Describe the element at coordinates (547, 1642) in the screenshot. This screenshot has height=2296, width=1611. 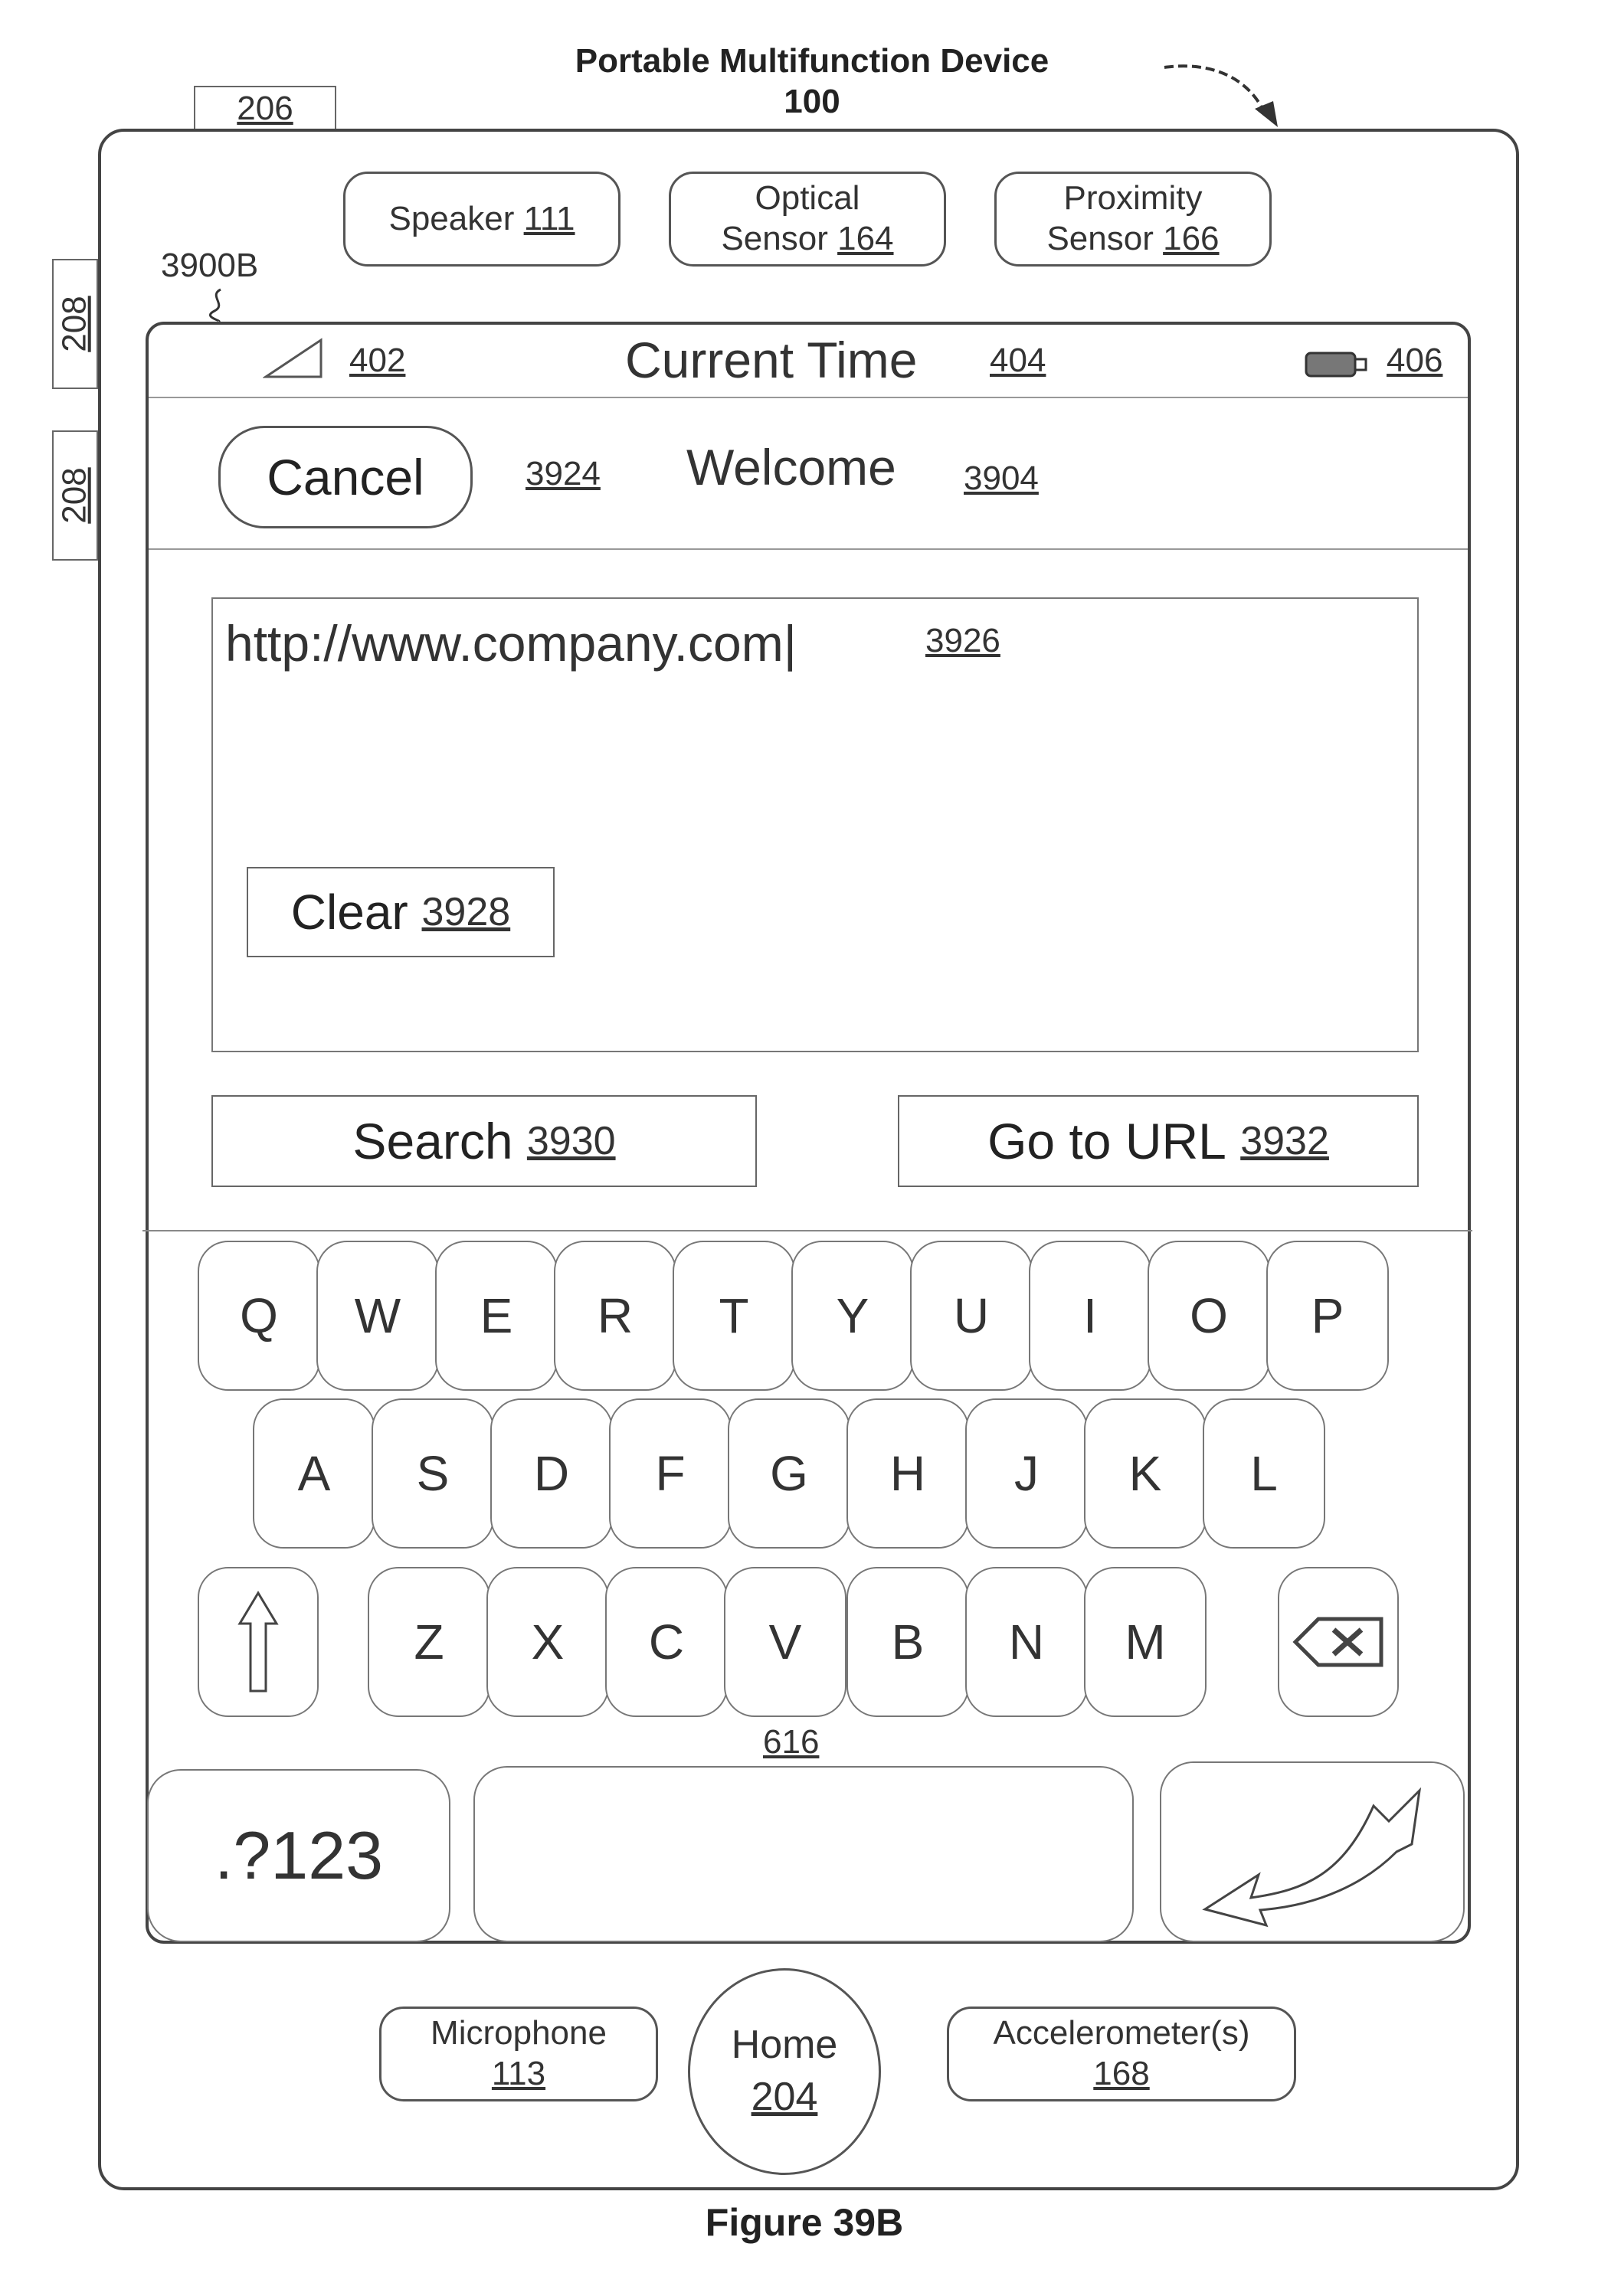
I see `key-x: X` at that location.